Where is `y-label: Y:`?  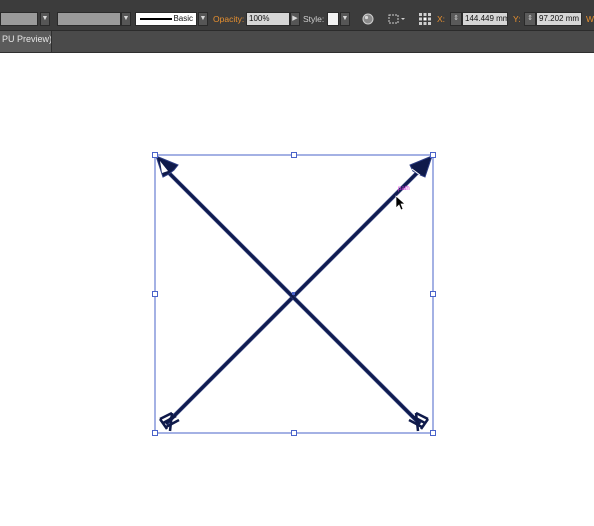 y-label: Y: is located at coordinates (517, 19).